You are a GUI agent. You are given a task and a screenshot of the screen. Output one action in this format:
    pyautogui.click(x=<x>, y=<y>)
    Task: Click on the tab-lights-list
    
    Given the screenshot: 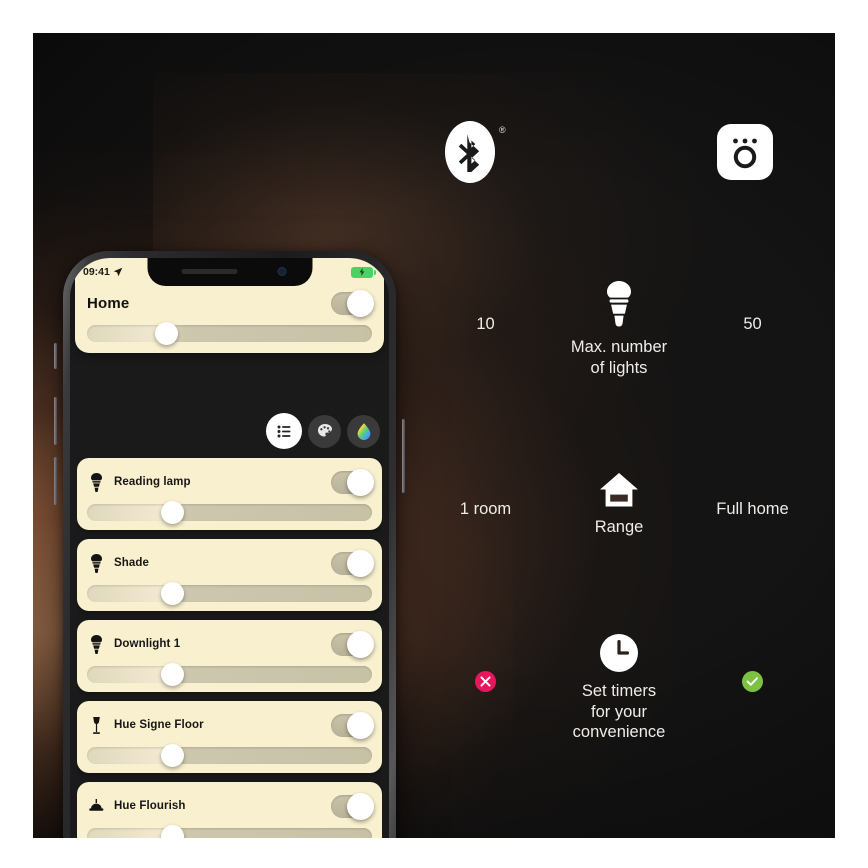 What is the action you would take?
    pyautogui.click(x=284, y=431)
    